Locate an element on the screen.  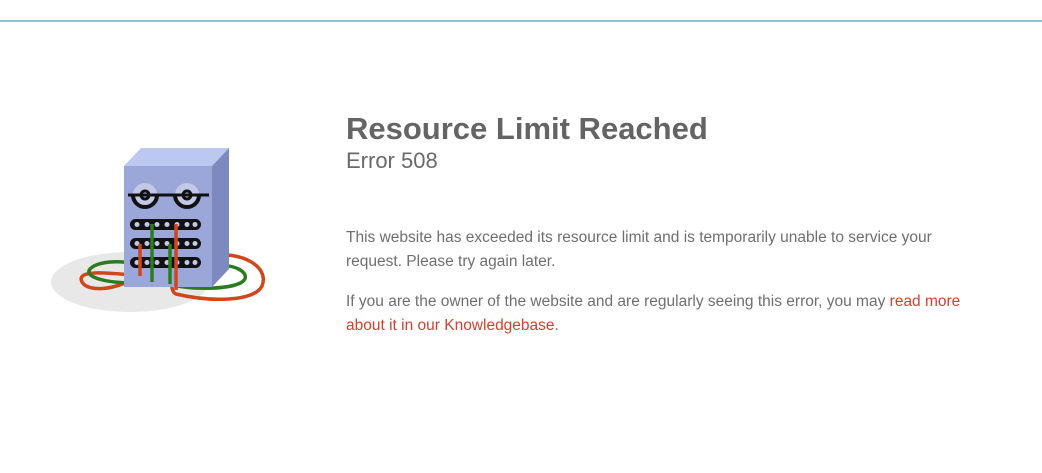
server-side is located at coordinates (220, 217).